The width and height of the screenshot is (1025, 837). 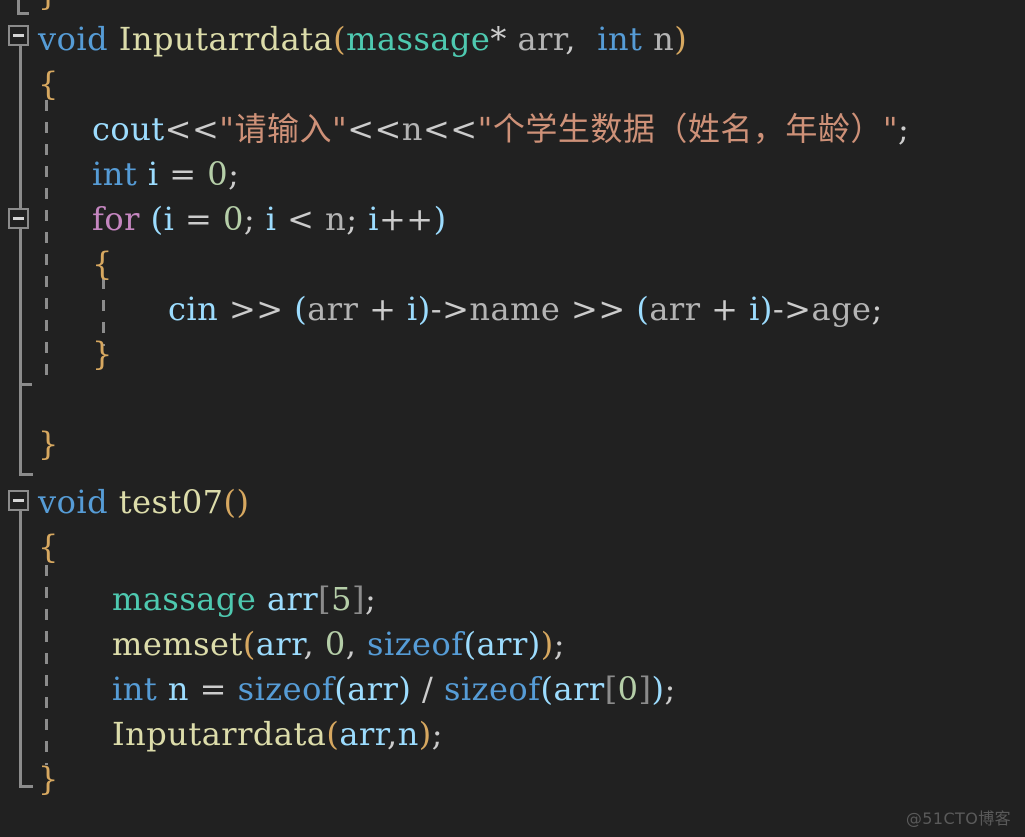 I want to click on code-line-10: }, so click(x=48, y=444).